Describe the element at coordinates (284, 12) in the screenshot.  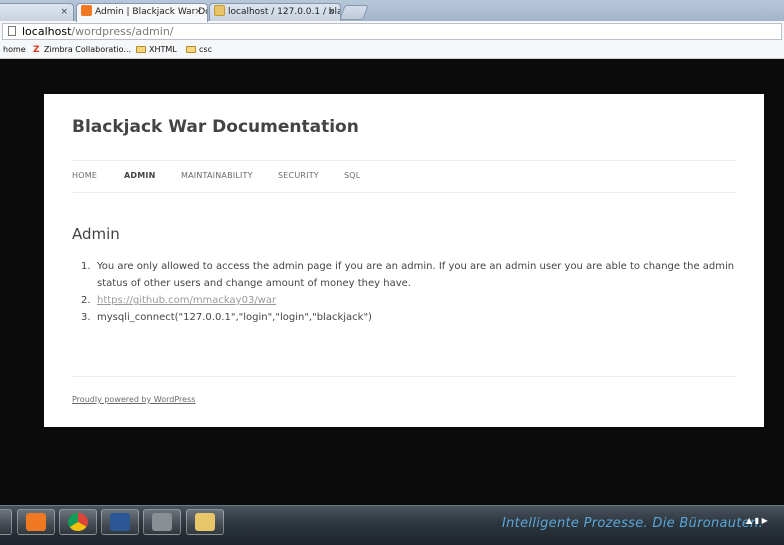
I see `tab-title: localhost / 127.0.0.1 / blac` at that location.